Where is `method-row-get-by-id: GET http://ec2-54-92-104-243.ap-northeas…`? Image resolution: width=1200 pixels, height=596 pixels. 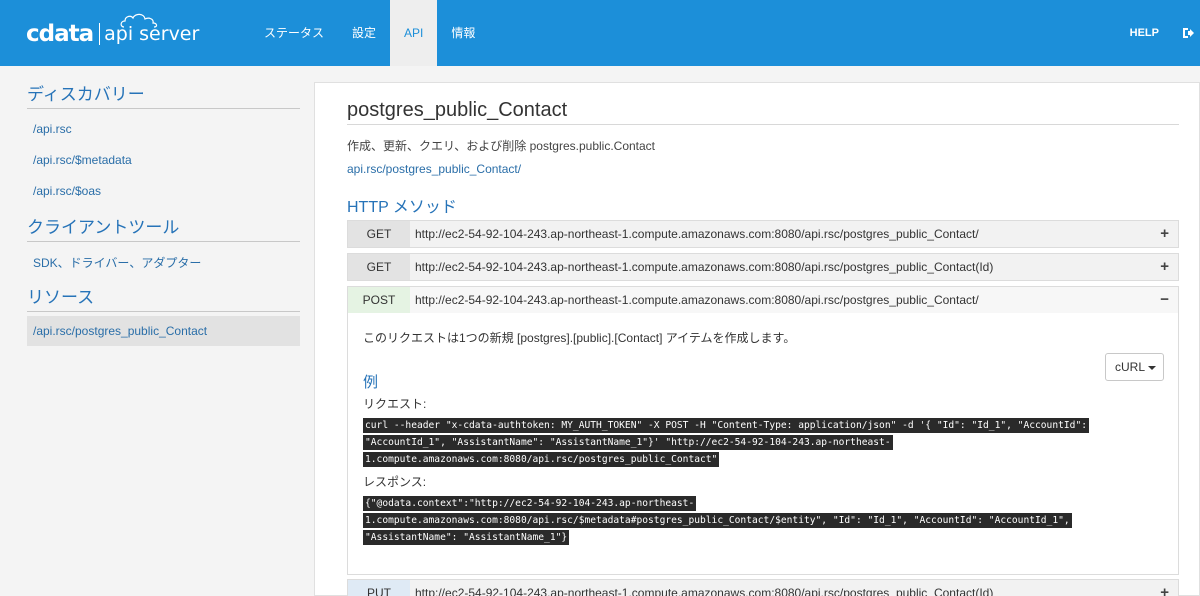 method-row-get-by-id: GET http://ec2-54-92-104-243.ap-northeas… is located at coordinates (763, 267).